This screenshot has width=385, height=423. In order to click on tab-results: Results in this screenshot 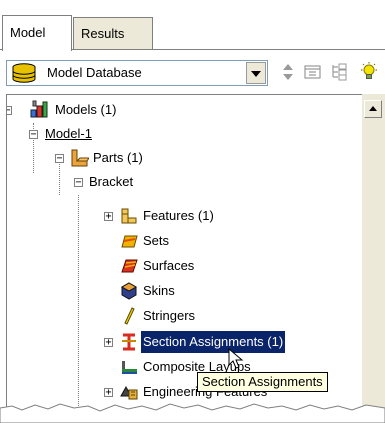, I will do `click(113, 33)`.